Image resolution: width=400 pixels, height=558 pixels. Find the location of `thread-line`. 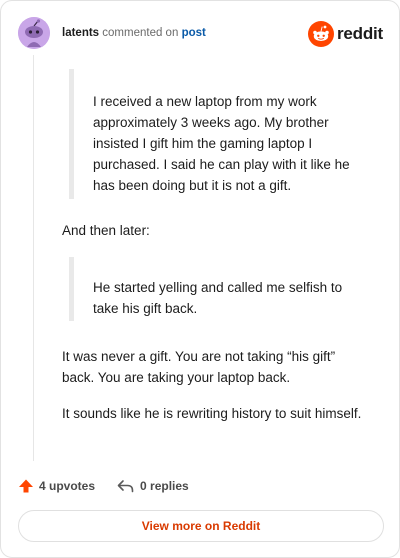

thread-line is located at coordinates (33, 258).